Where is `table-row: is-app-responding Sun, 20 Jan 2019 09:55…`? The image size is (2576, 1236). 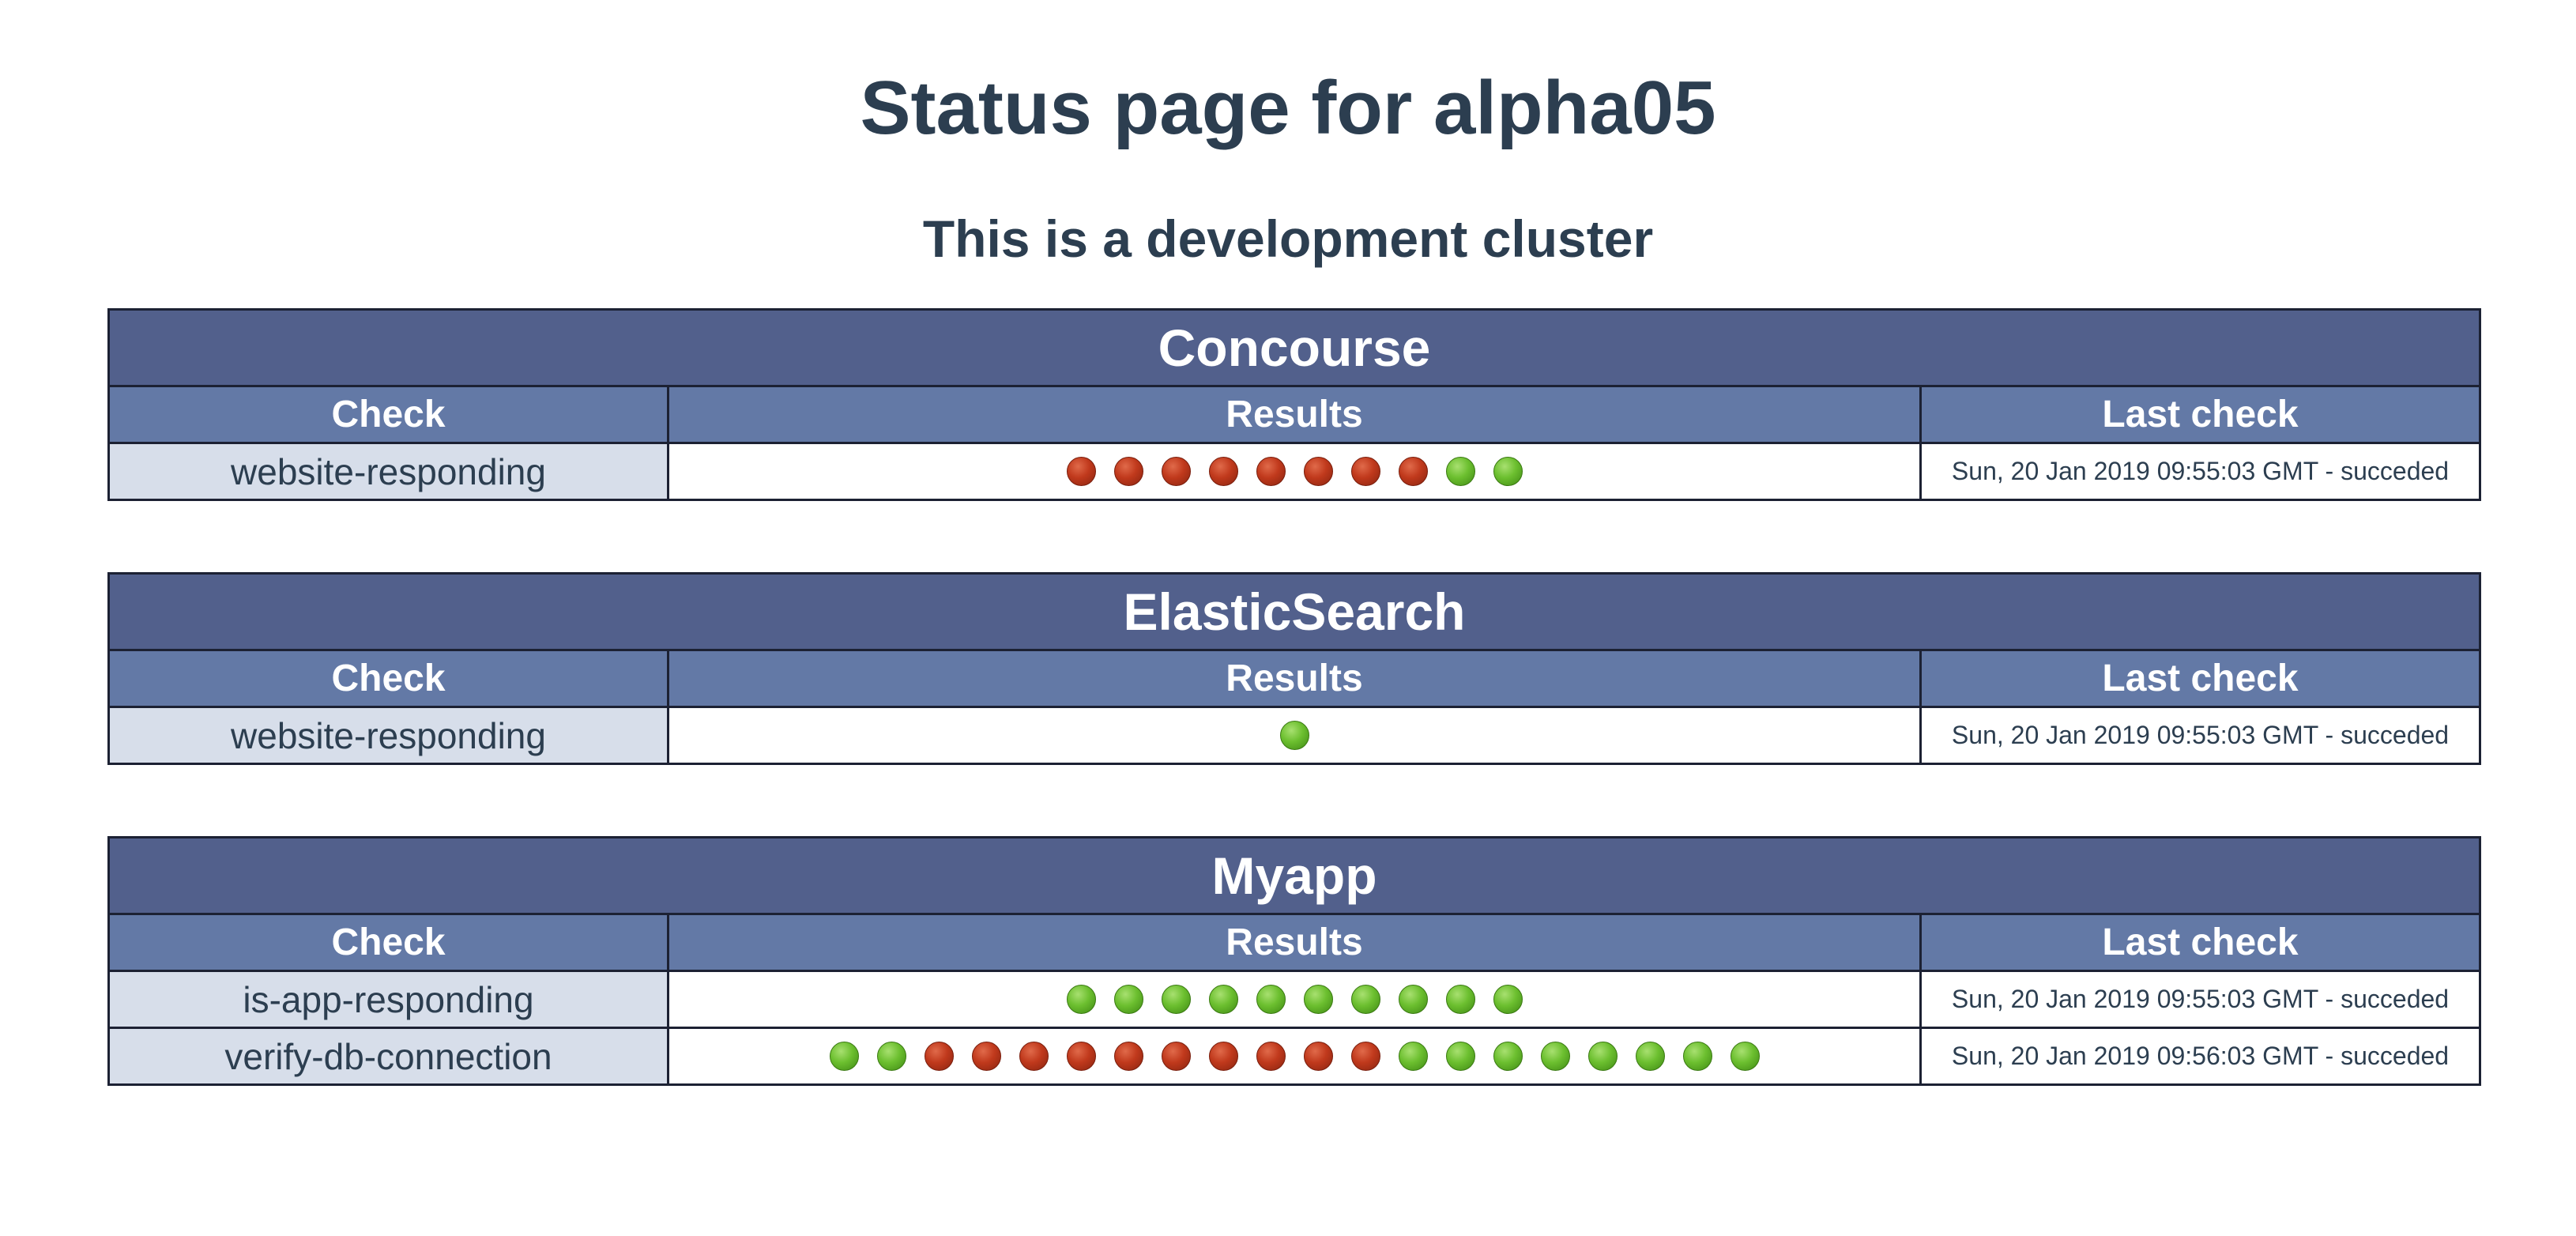 table-row: is-app-responding Sun, 20 Jan 2019 09:55… is located at coordinates (1294, 1000).